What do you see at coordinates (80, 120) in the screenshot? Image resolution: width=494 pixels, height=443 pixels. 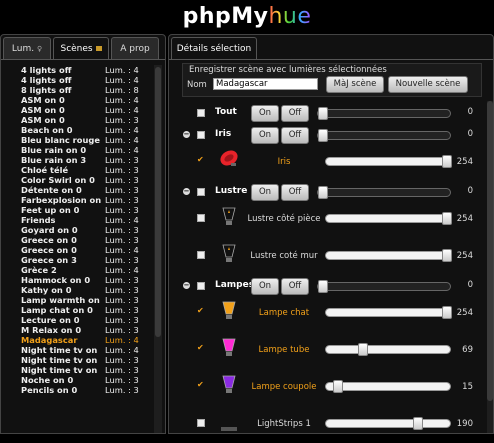 I see `scene-item: ASM on 0 Lum. : 3` at bounding box center [80, 120].